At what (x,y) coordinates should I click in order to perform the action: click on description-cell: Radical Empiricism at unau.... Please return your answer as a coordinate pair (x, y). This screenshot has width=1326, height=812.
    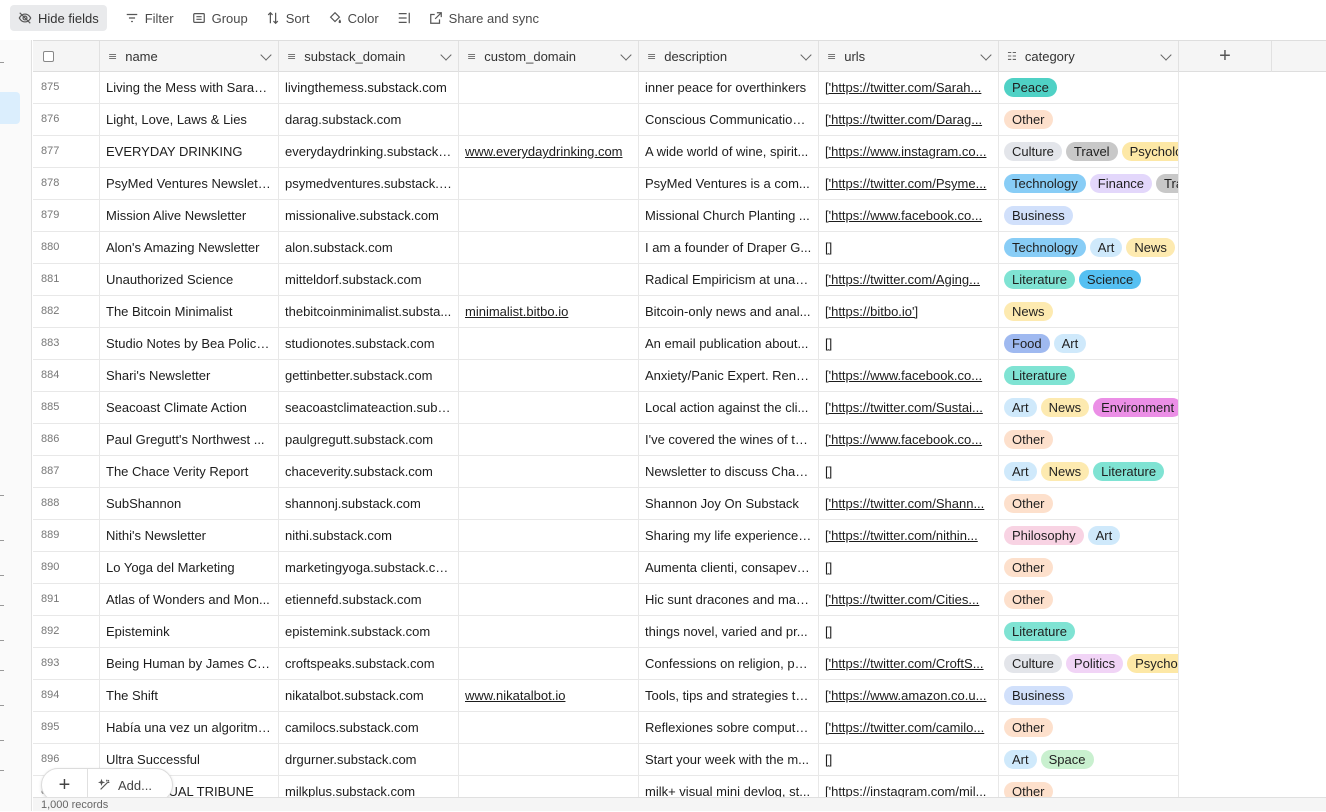
    Looking at the image, I should click on (729, 279).